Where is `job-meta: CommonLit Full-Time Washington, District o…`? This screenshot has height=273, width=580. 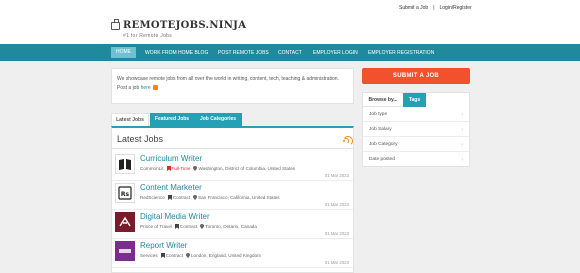 job-meta: CommonLit Full-Time Washington, District o… is located at coordinates (217, 168).